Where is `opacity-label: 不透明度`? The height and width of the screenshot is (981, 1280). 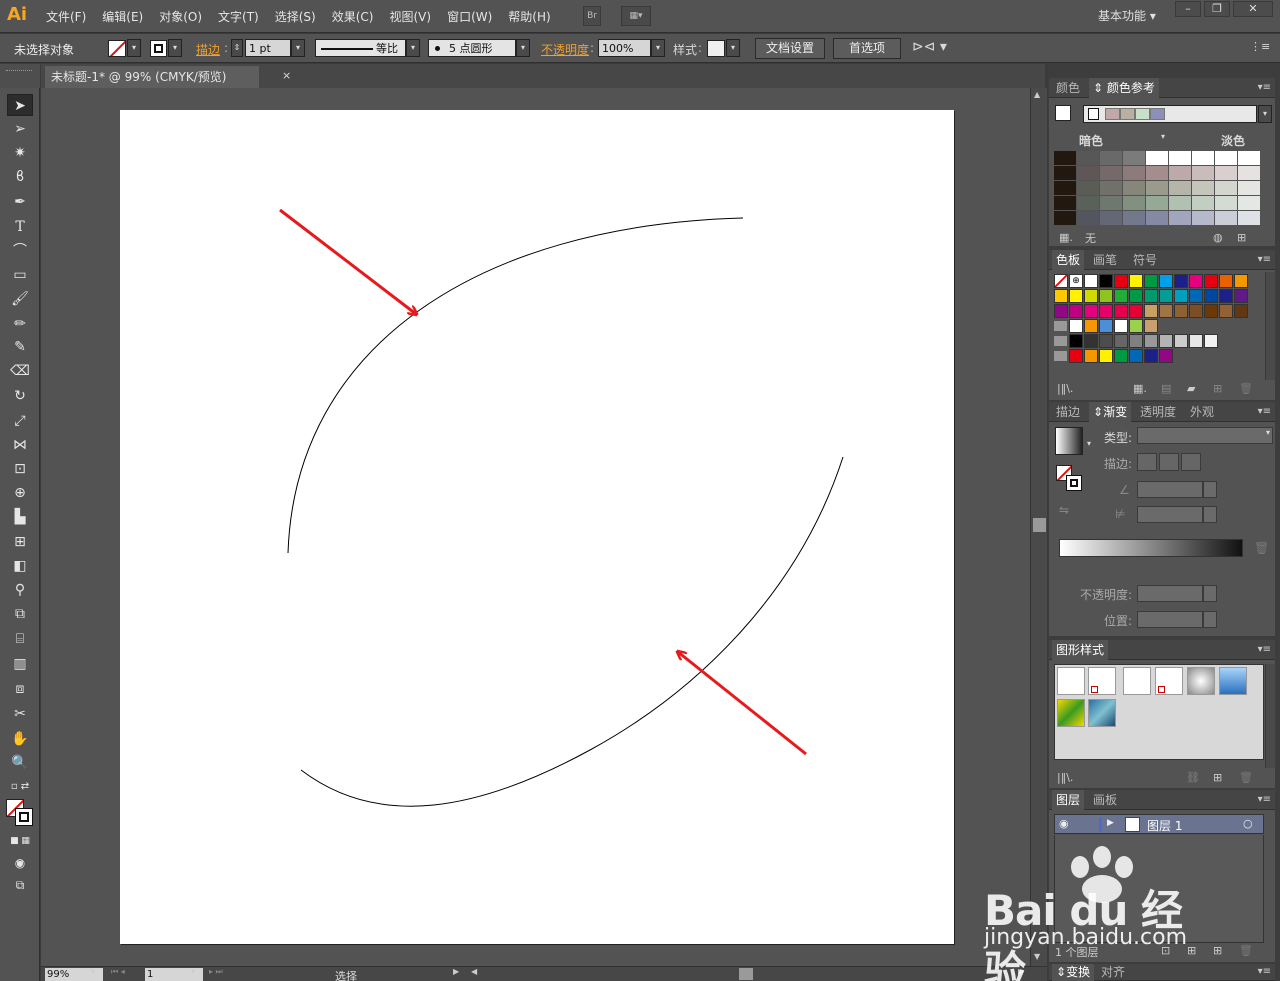 opacity-label: 不透明度 is located at coordinates (565, 49).